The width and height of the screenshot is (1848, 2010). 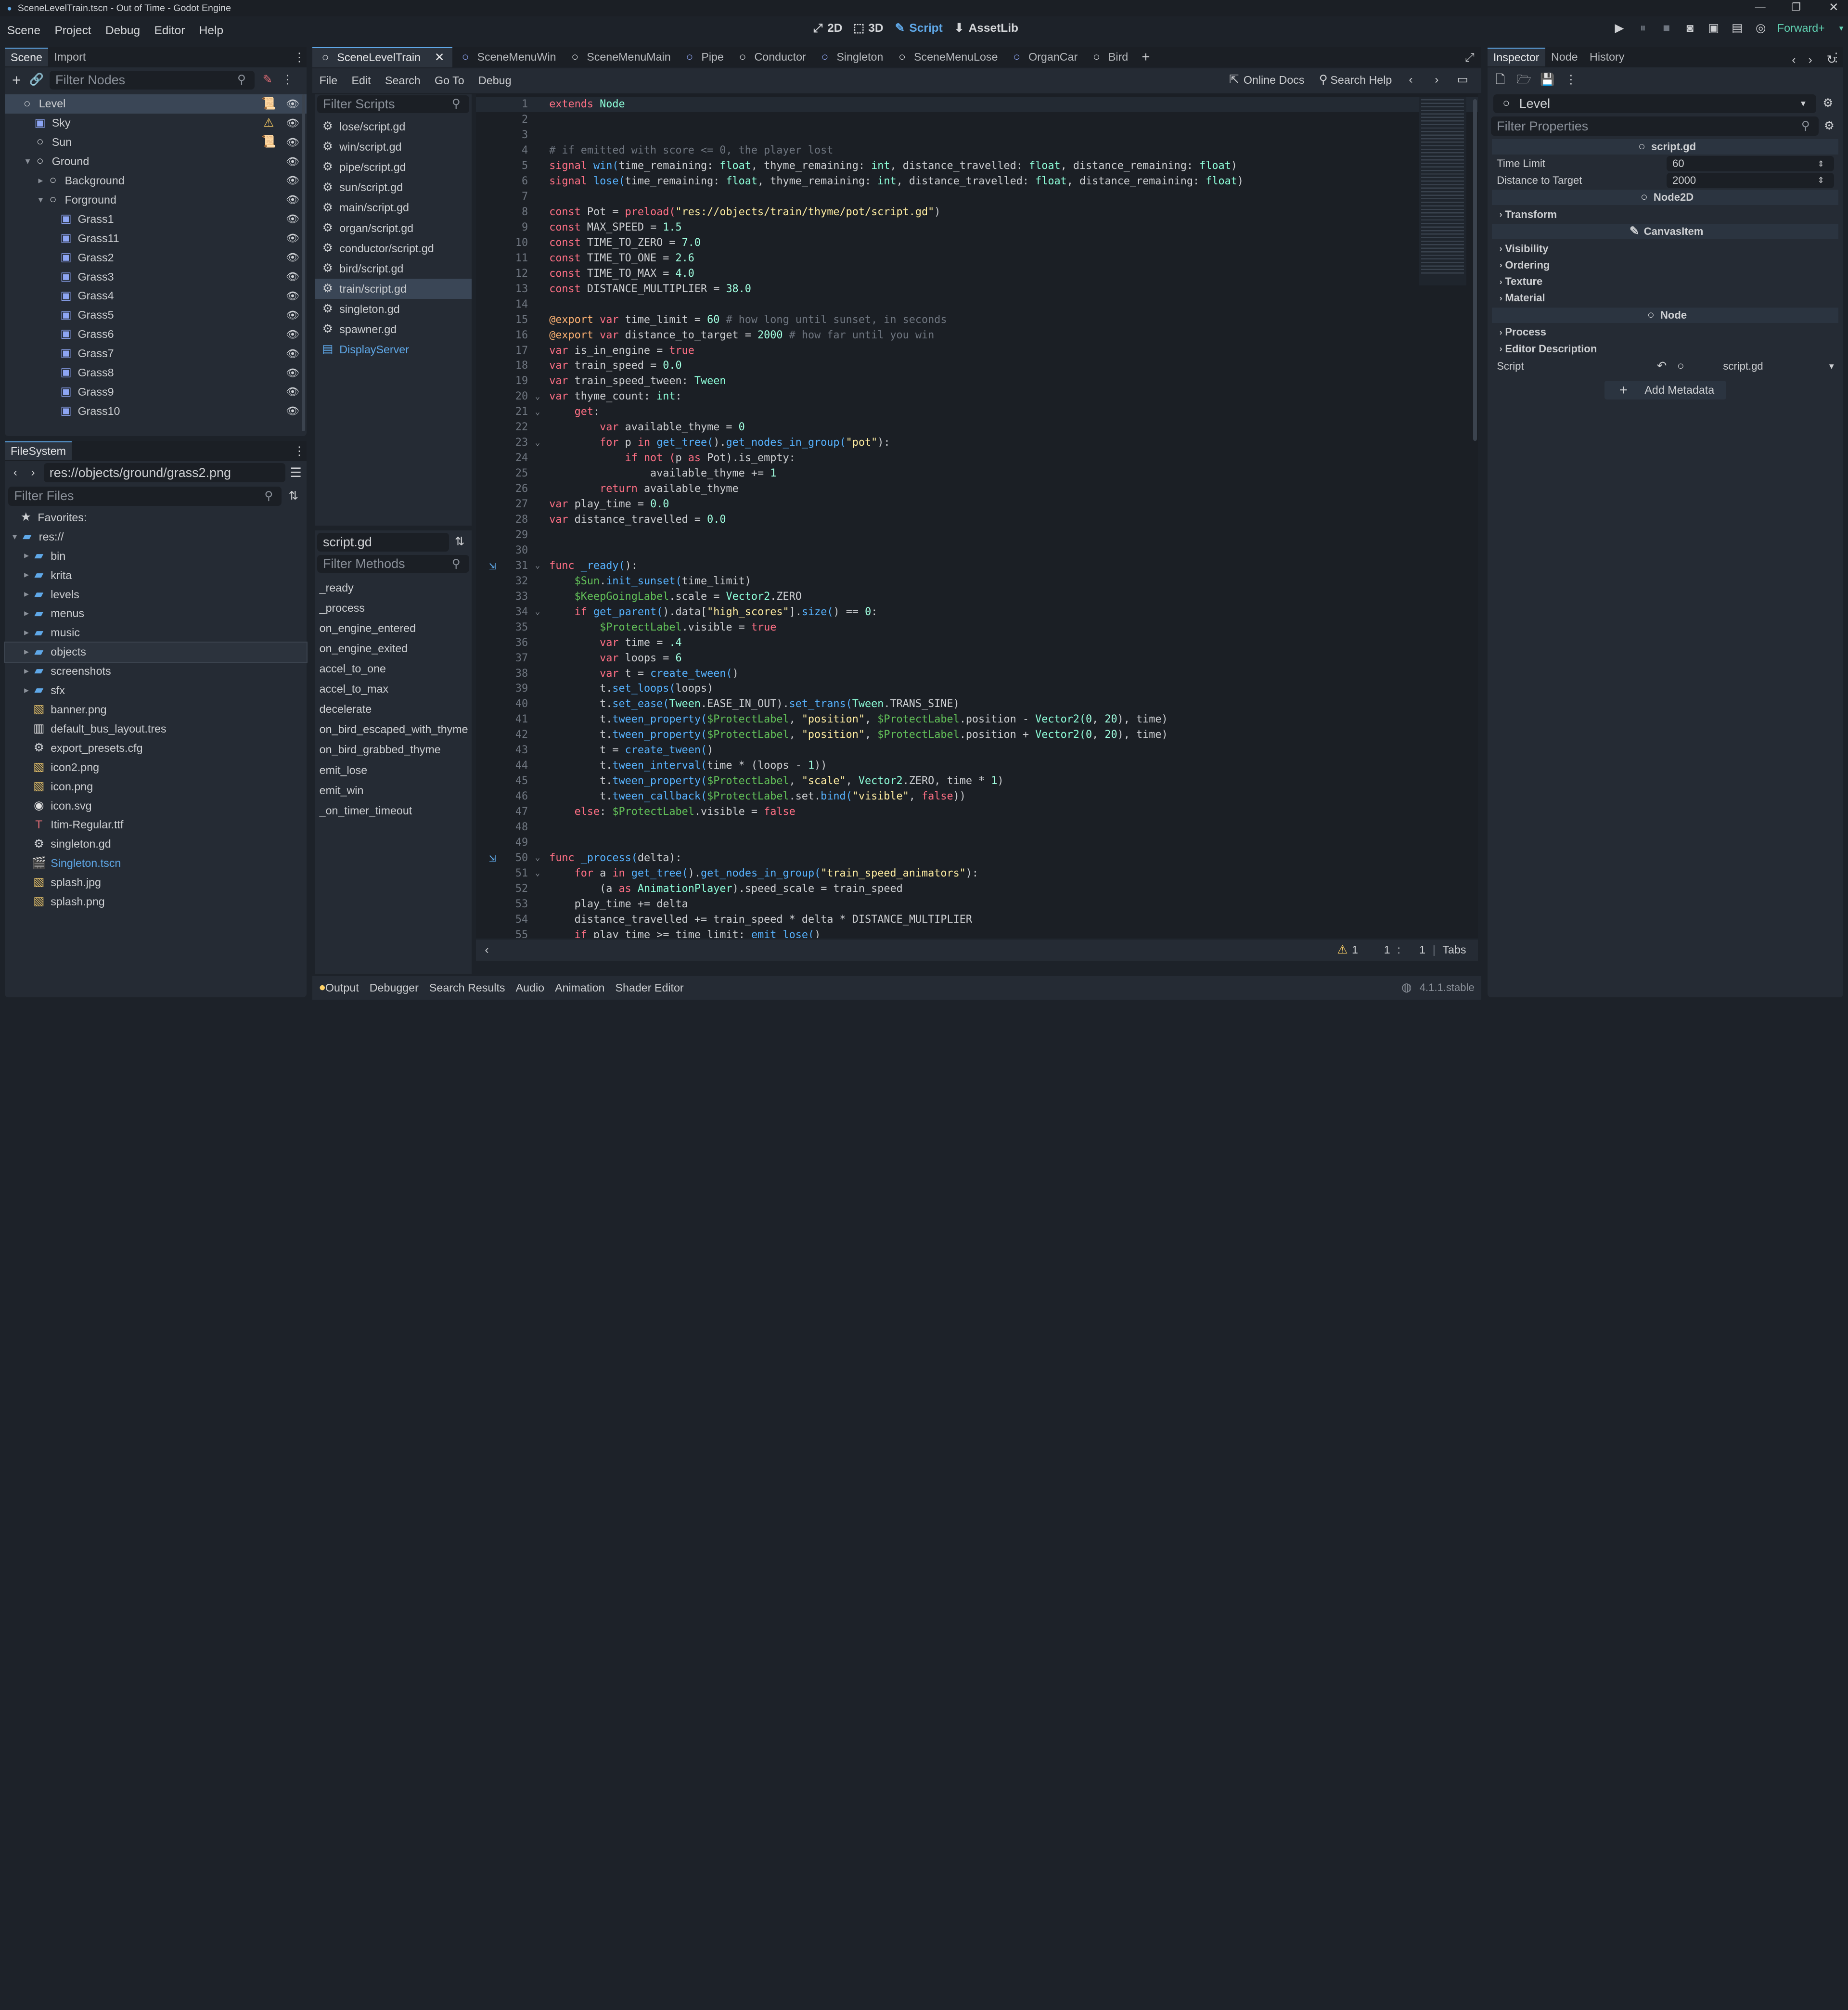 What do you see at coordinates (1643, 28) in the screenshot?
I see `pause-icon: ⏸` at bounding box center [1643, 28].